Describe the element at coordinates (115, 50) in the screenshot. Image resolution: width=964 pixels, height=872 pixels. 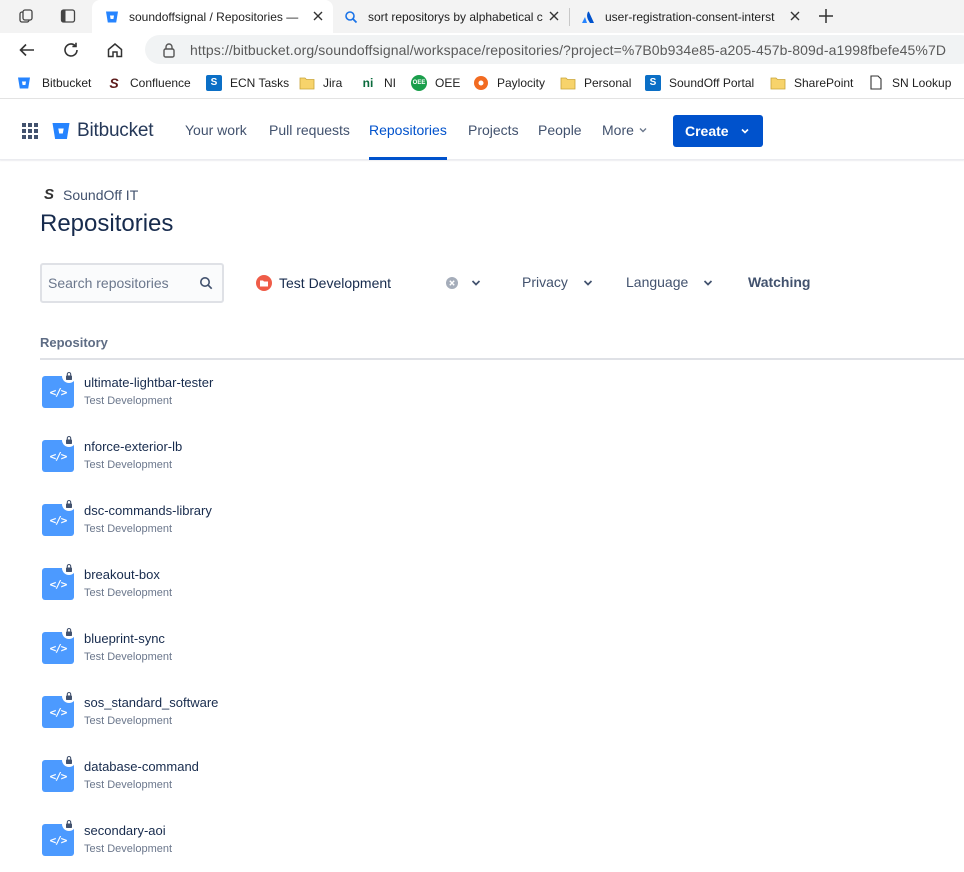
I see `home-icon` at that location.